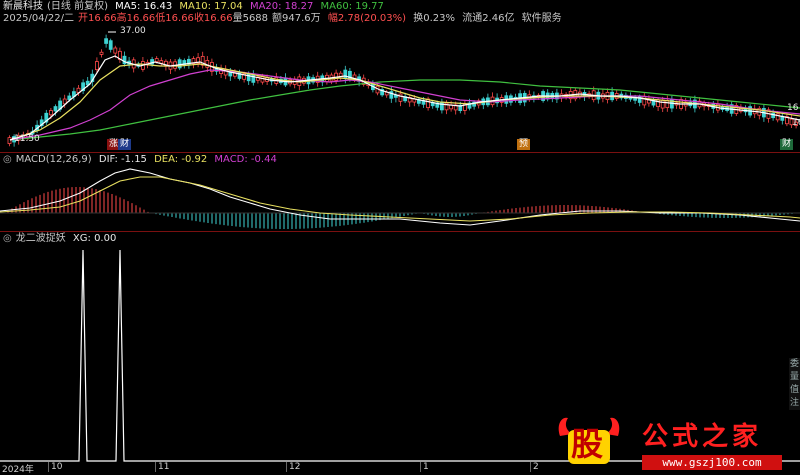  What do you see at coordinates (796, 123) in the screenshot?
I see `right-price-label-2: 16` at bounding box center [796, 123].